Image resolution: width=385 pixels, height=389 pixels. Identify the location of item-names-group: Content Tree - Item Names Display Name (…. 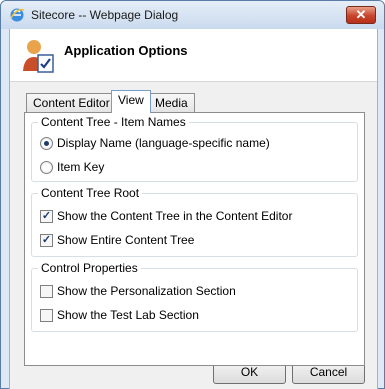
(194, 148).